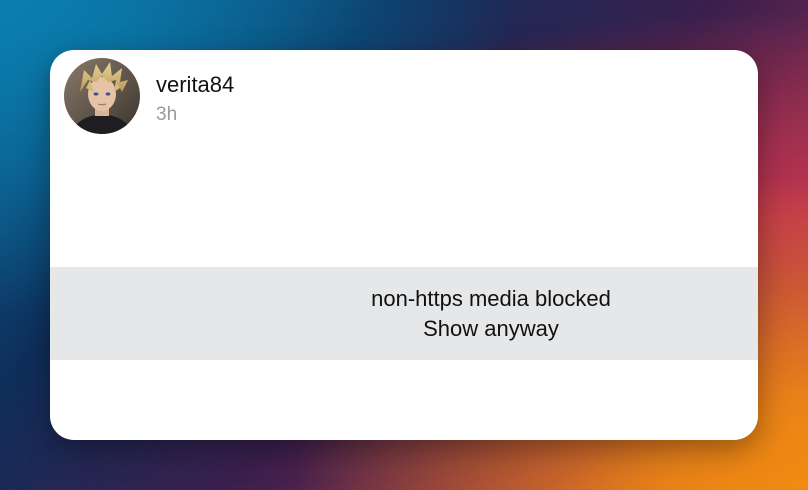 The image size is (808, 490). Describe the element at coordinates (491, 298) in the screenshot. I see `blocked-media-message: non-https media blocked` at that location.